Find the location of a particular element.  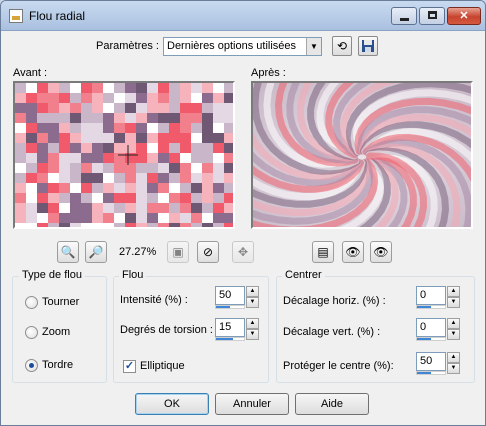

v-offset-up-button: ▲ is located at coordinates (453, 323).